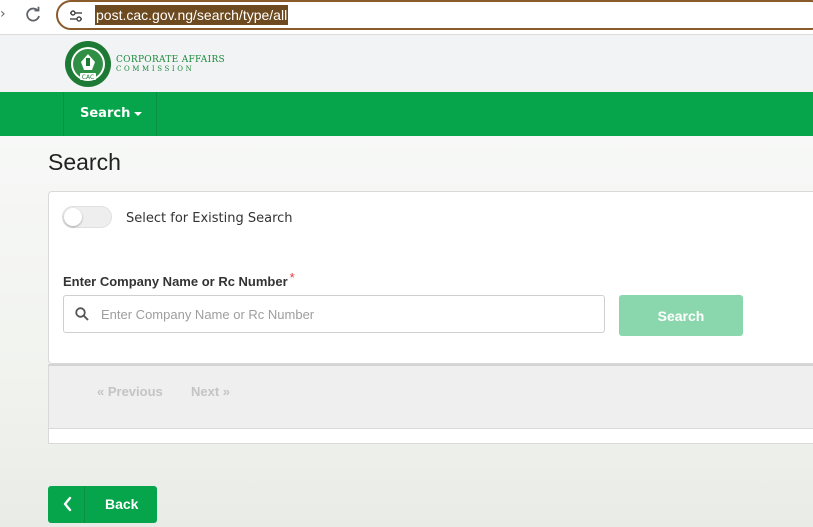  What do you see at coordinates (209, 218) in the screenshot?
I see `toggle-label: Select for Existing Search` at bounding box center [209, 218].